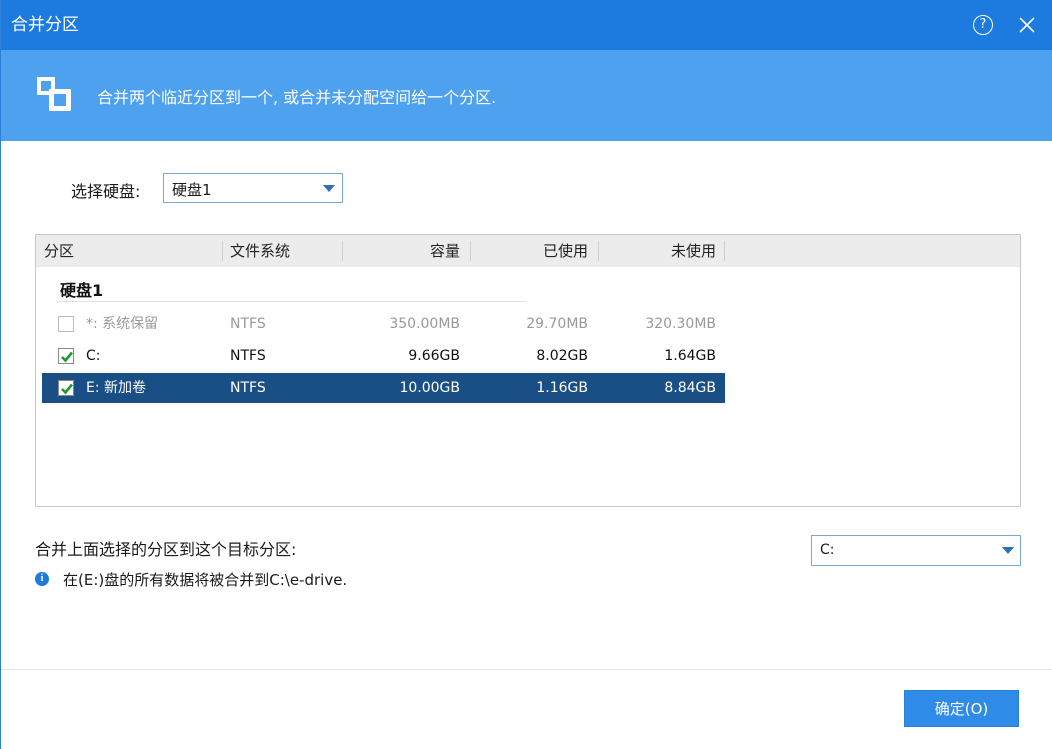  I want to click on column-header-capacity: 容量, so click(402, 251).